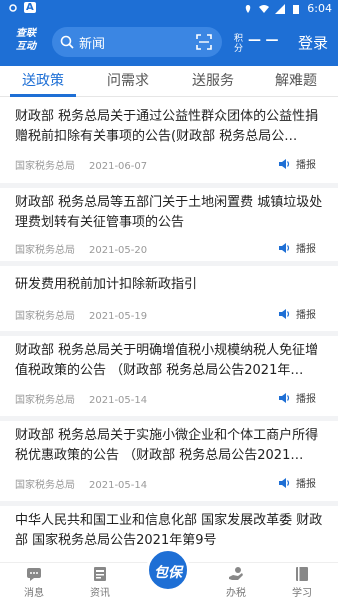 The height and width of the screenshot is (601, 338). I want to click on status-letter: A, so click(30, 7).